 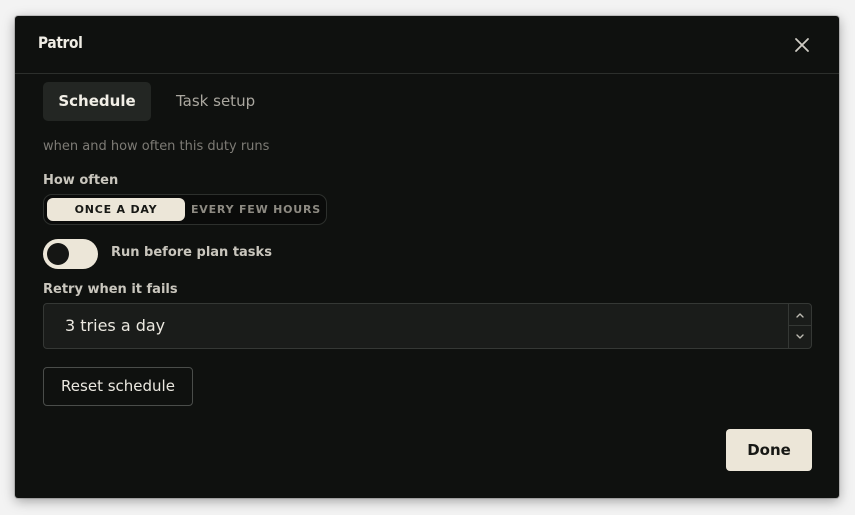 What do you see at coordinates (191, 252) in the screenshot?
I see `run-before-plan-tasks-label: Run before plan tasks` at bounding box center [191, 252].